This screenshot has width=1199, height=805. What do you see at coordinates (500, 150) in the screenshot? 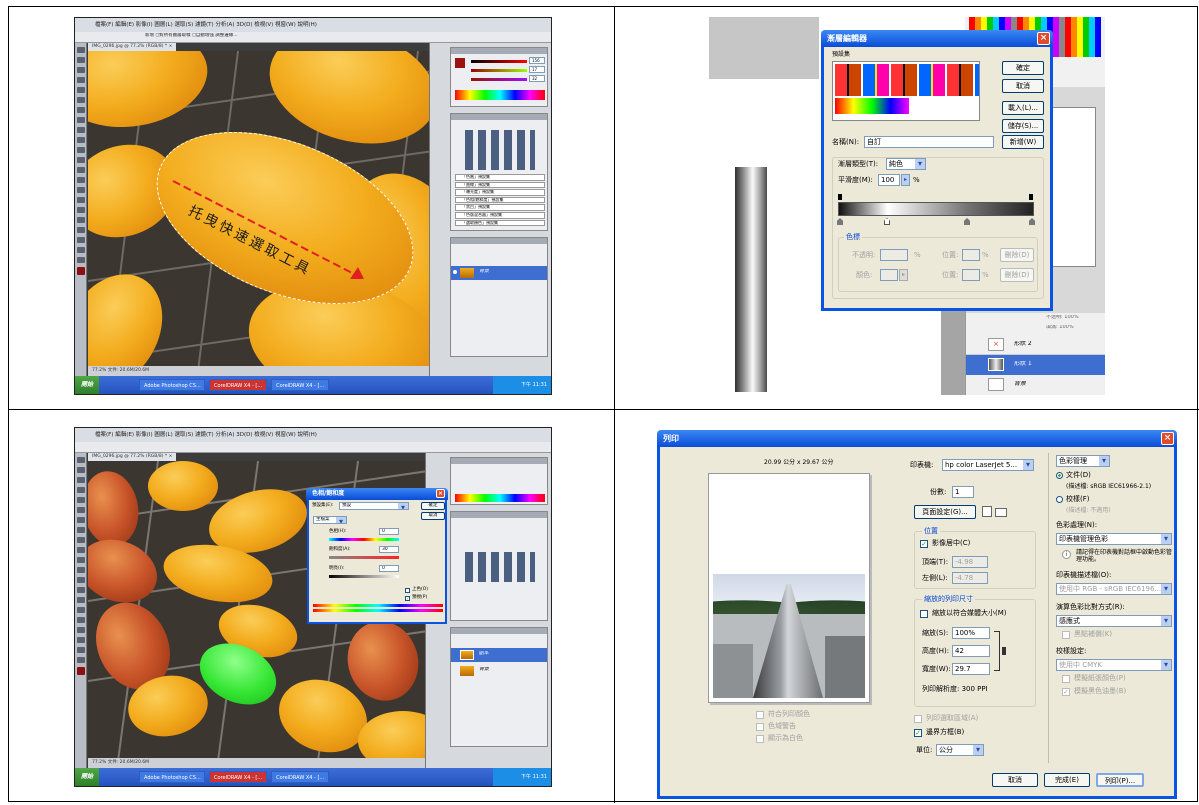
I see `adjustment-icons` at bounding box center [500, 150].